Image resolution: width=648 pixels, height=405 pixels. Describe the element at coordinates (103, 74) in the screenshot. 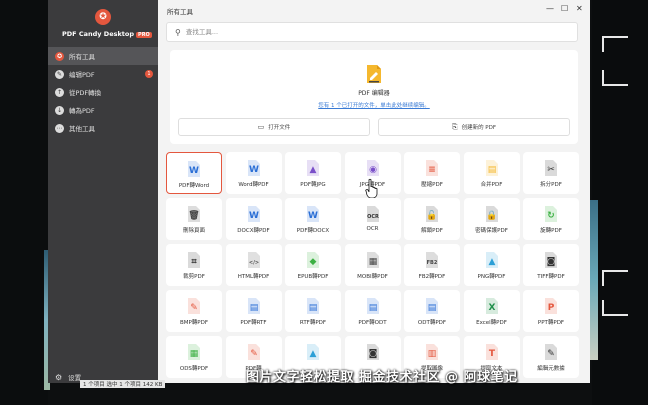

I see `sidebar-item-edit-pdf: ✎ 编辑PDF 1` at that location.